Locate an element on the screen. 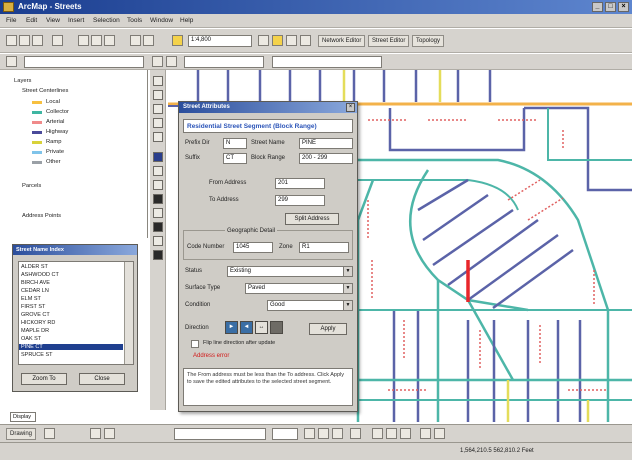 This screenshot has width=632, height=460. toc-layers-label: Layers is located at coordinates (22, 81).